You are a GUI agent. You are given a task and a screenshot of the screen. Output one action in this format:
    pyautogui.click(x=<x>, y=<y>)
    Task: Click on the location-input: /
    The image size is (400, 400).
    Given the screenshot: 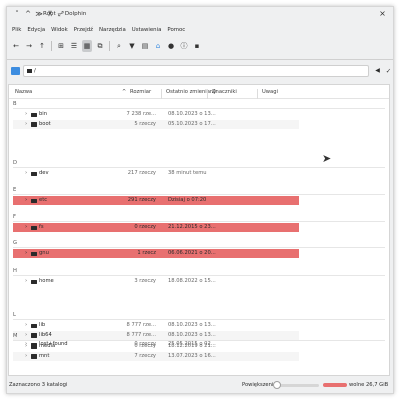 What is the action you would take?
    pyautogui.click(x=196, y=71)
    